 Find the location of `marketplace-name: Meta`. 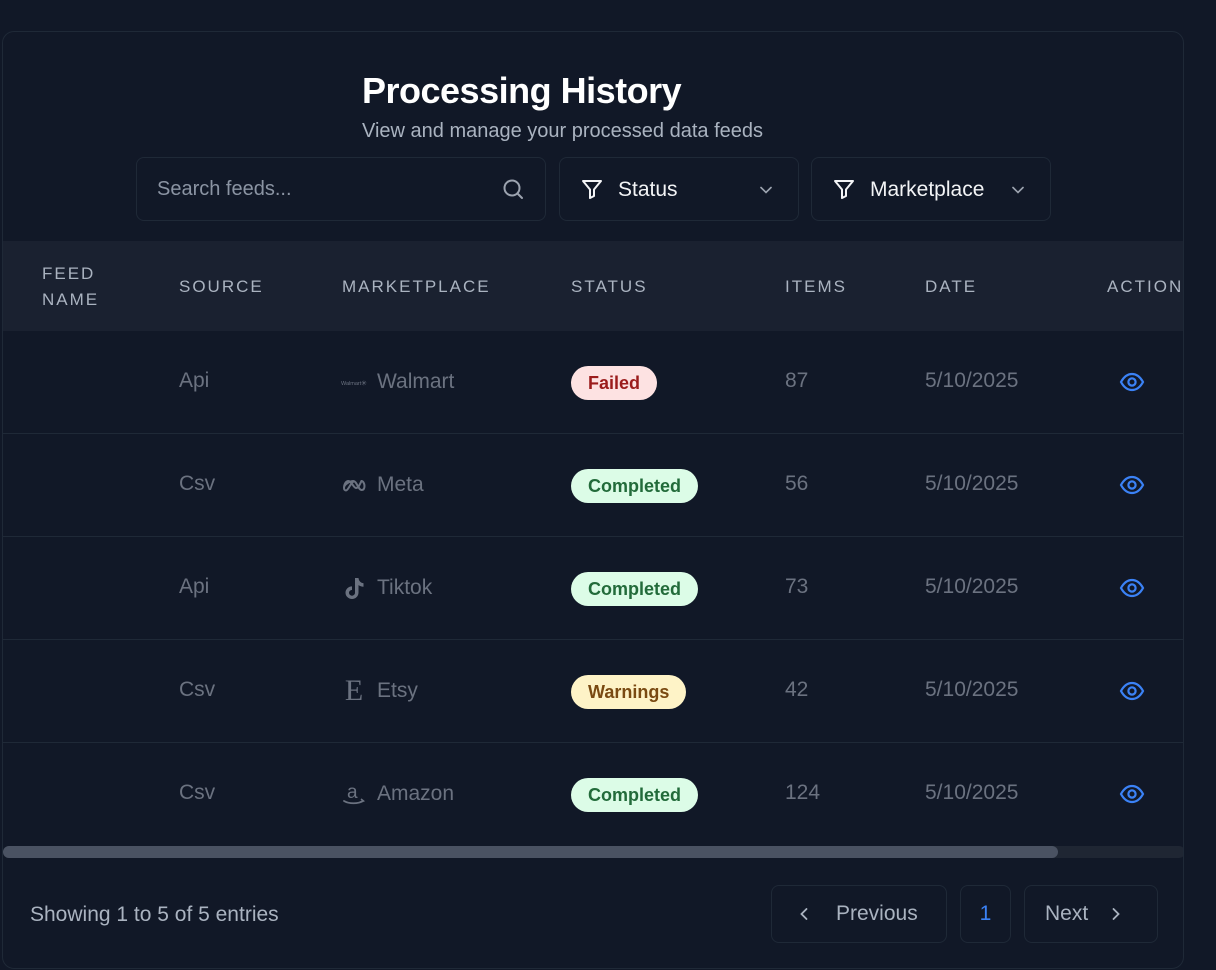

marketplace-name: Meta is located at coordinates (400, 484).